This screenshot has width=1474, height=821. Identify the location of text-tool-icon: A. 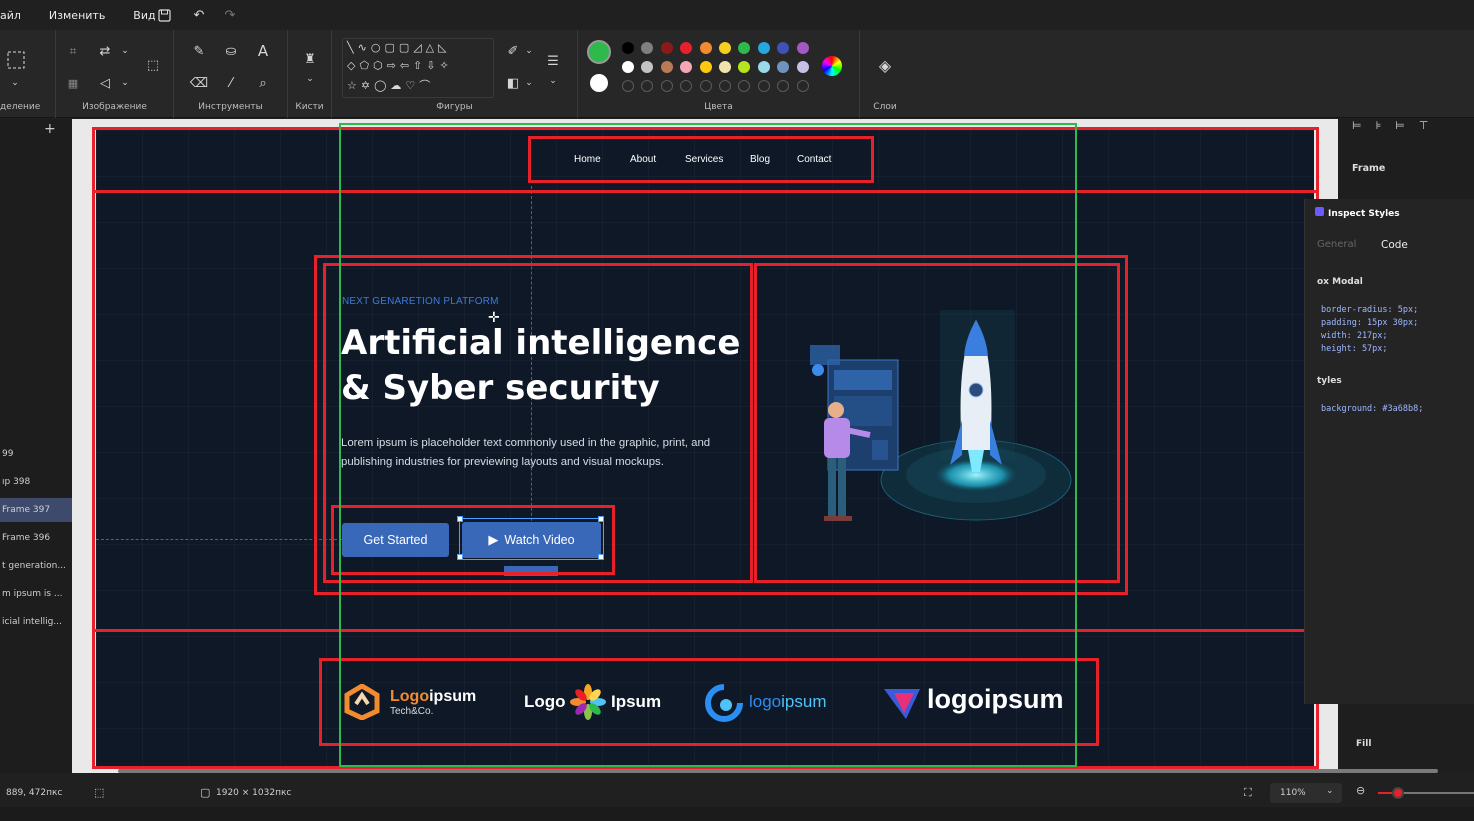
(263, 51).